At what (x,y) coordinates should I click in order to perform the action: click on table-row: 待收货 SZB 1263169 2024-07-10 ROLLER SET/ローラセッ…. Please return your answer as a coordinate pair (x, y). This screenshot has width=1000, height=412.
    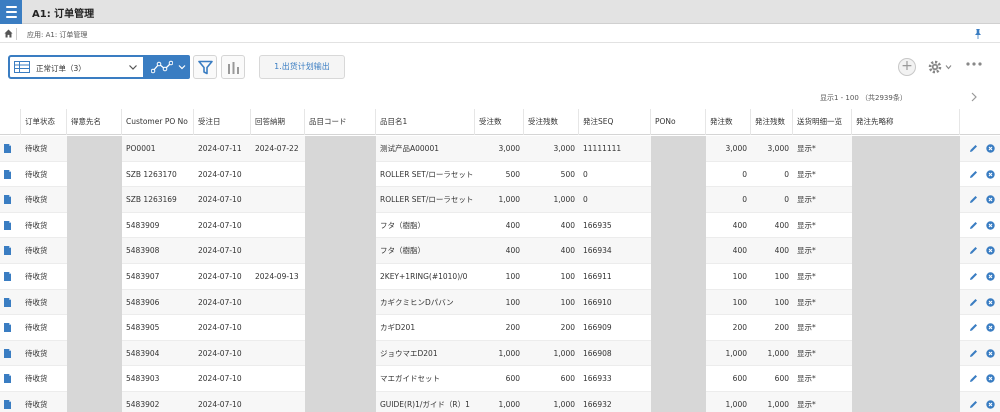
    Looking at the image, I should click on (500, 200).